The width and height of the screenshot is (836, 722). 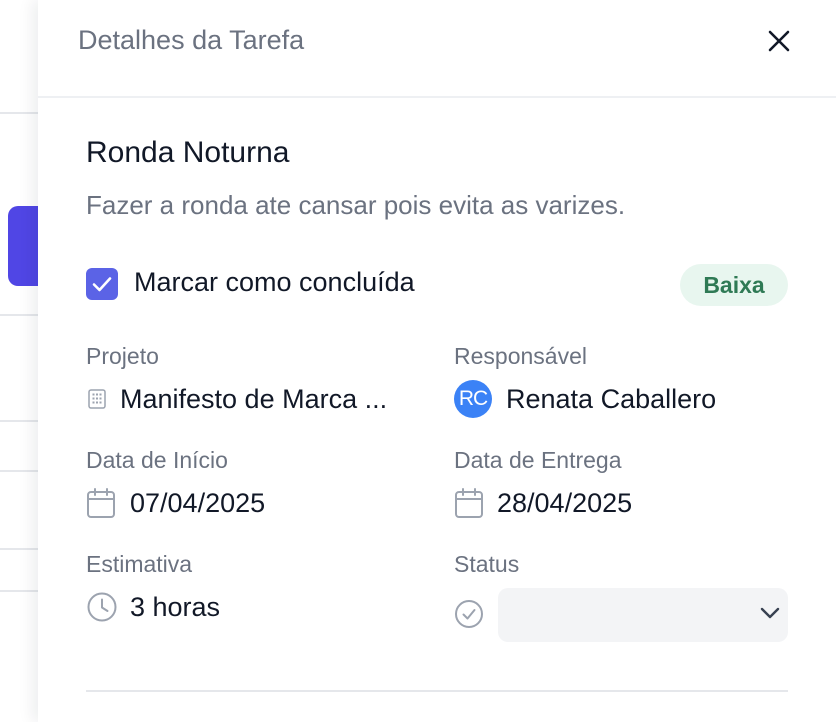 What do you see at coordinates (734, 285) in the screenshot?
I see `priority-badge: Baixa` at bounding box center [734, 285].